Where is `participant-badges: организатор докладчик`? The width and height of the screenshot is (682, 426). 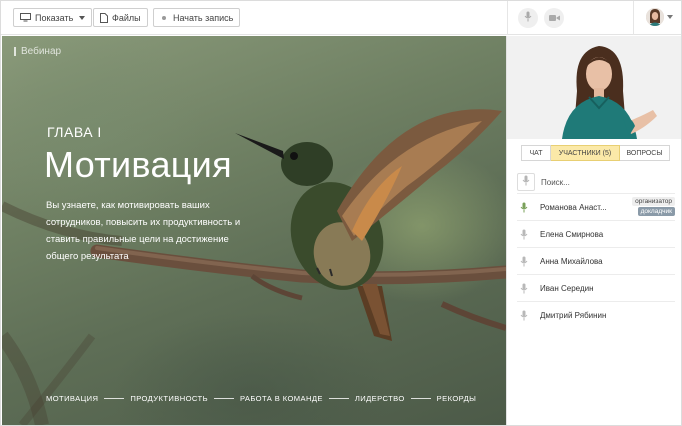
participant-badges: организатор докладчик is located at coordinates (653, 206).